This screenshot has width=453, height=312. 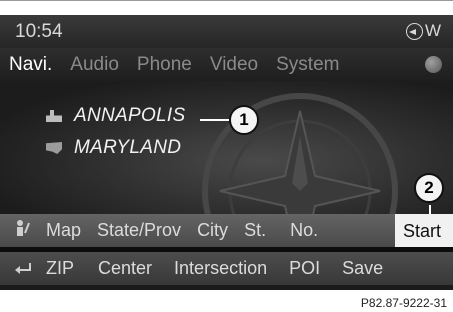 I want to click on tab-phone: Phone, so click(x=164, y=65).